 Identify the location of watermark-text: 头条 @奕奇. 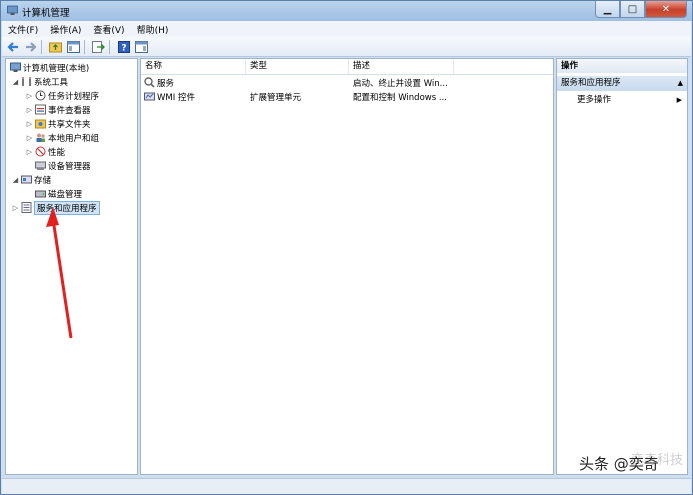
(619, 464).